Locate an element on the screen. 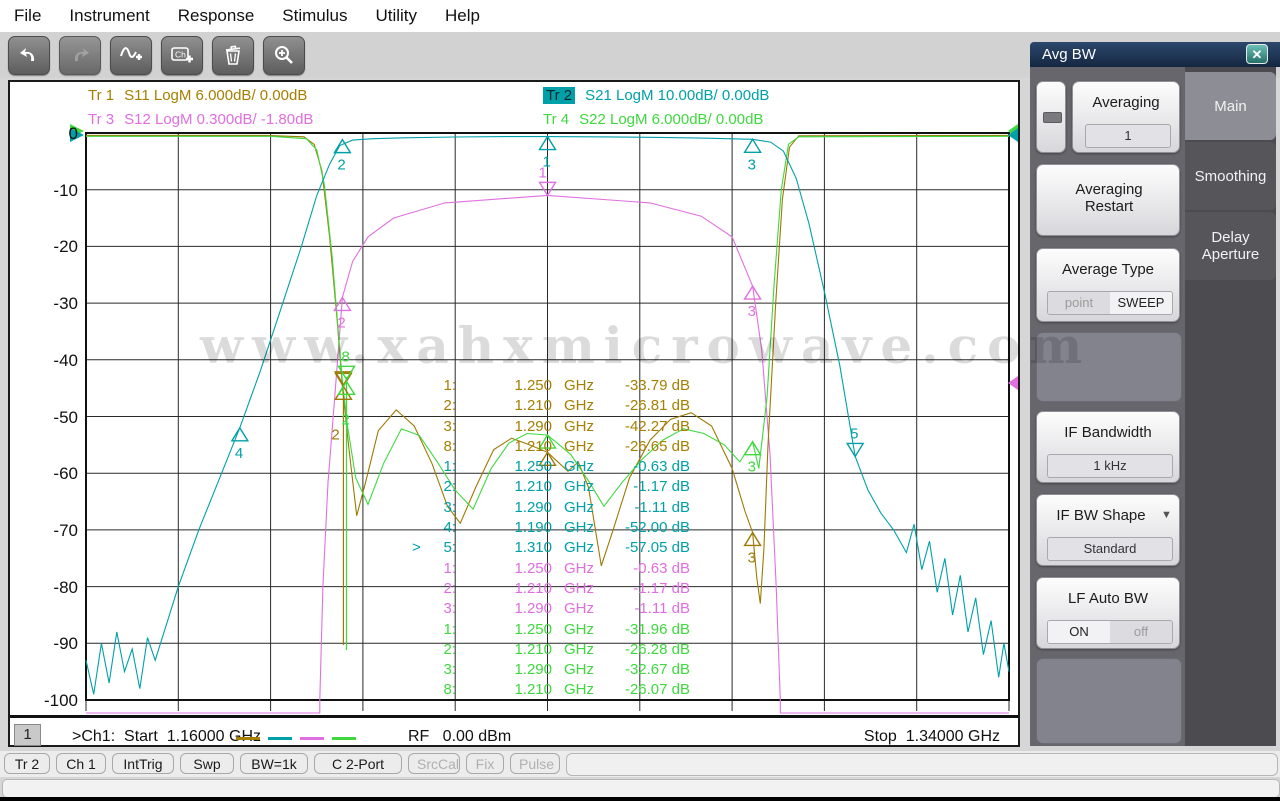 The image size is (1280, 801). y-tick-label: -40 is located at coordinates (65, 360).